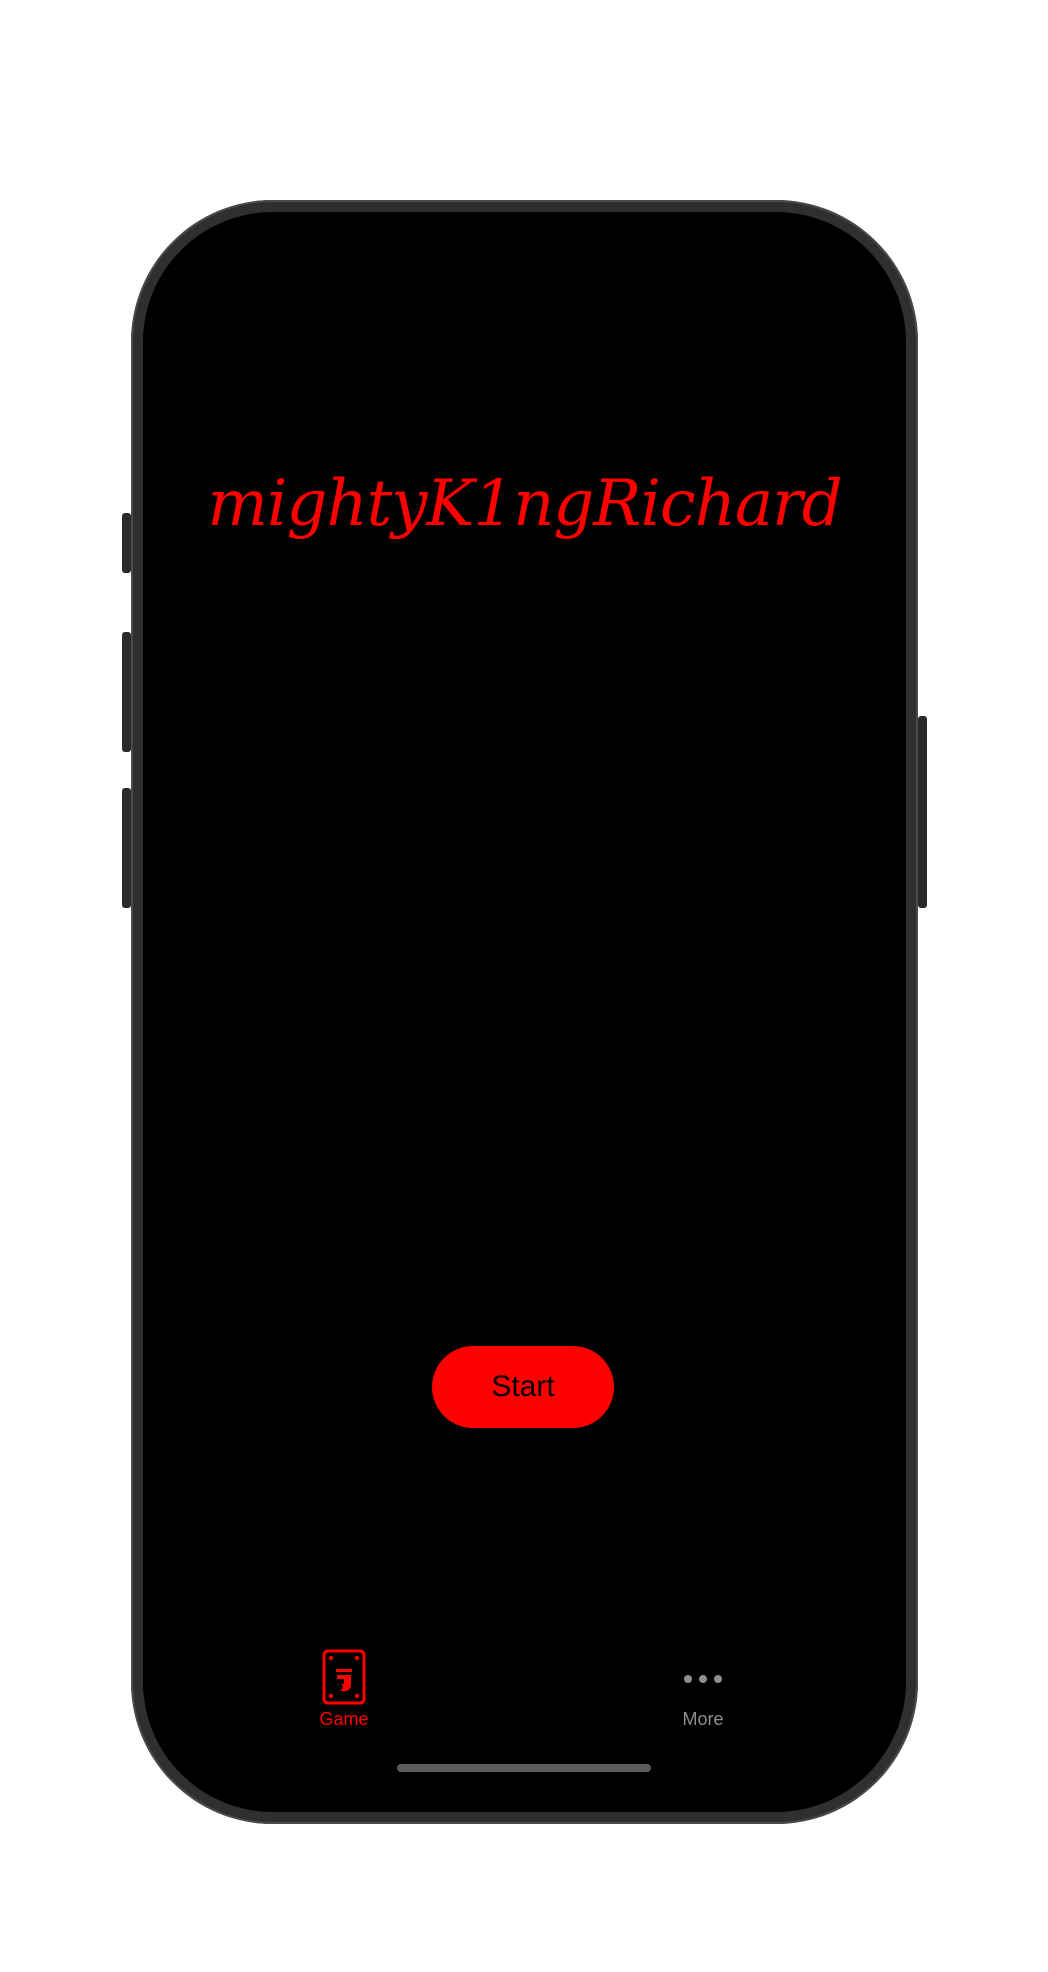  I want to click on tab-game-label: Game, so click(344, 1719).